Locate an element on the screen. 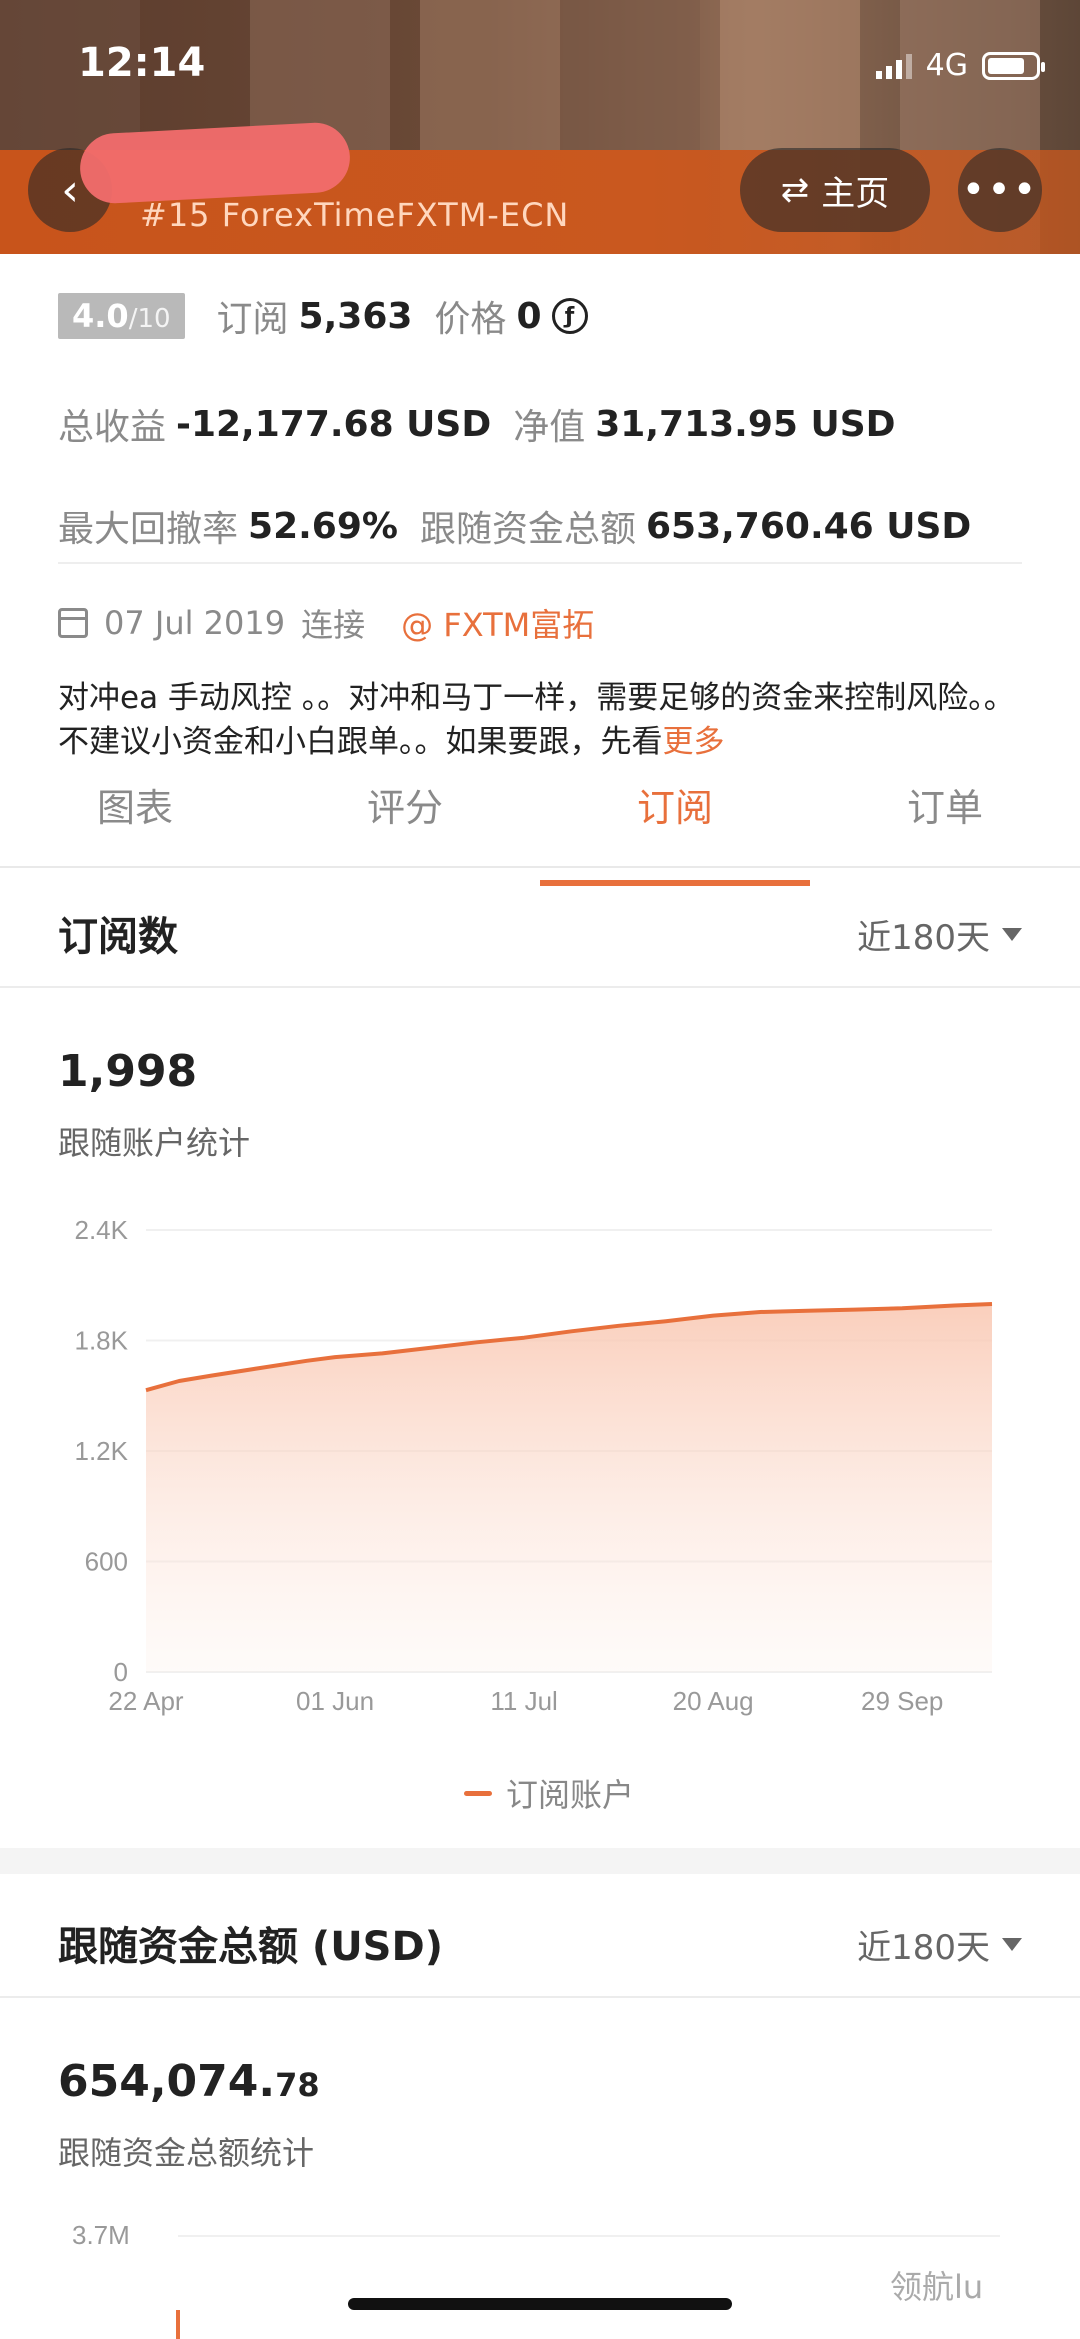  fund-total: 654,074.78 is located at coordinates (189, 2081).